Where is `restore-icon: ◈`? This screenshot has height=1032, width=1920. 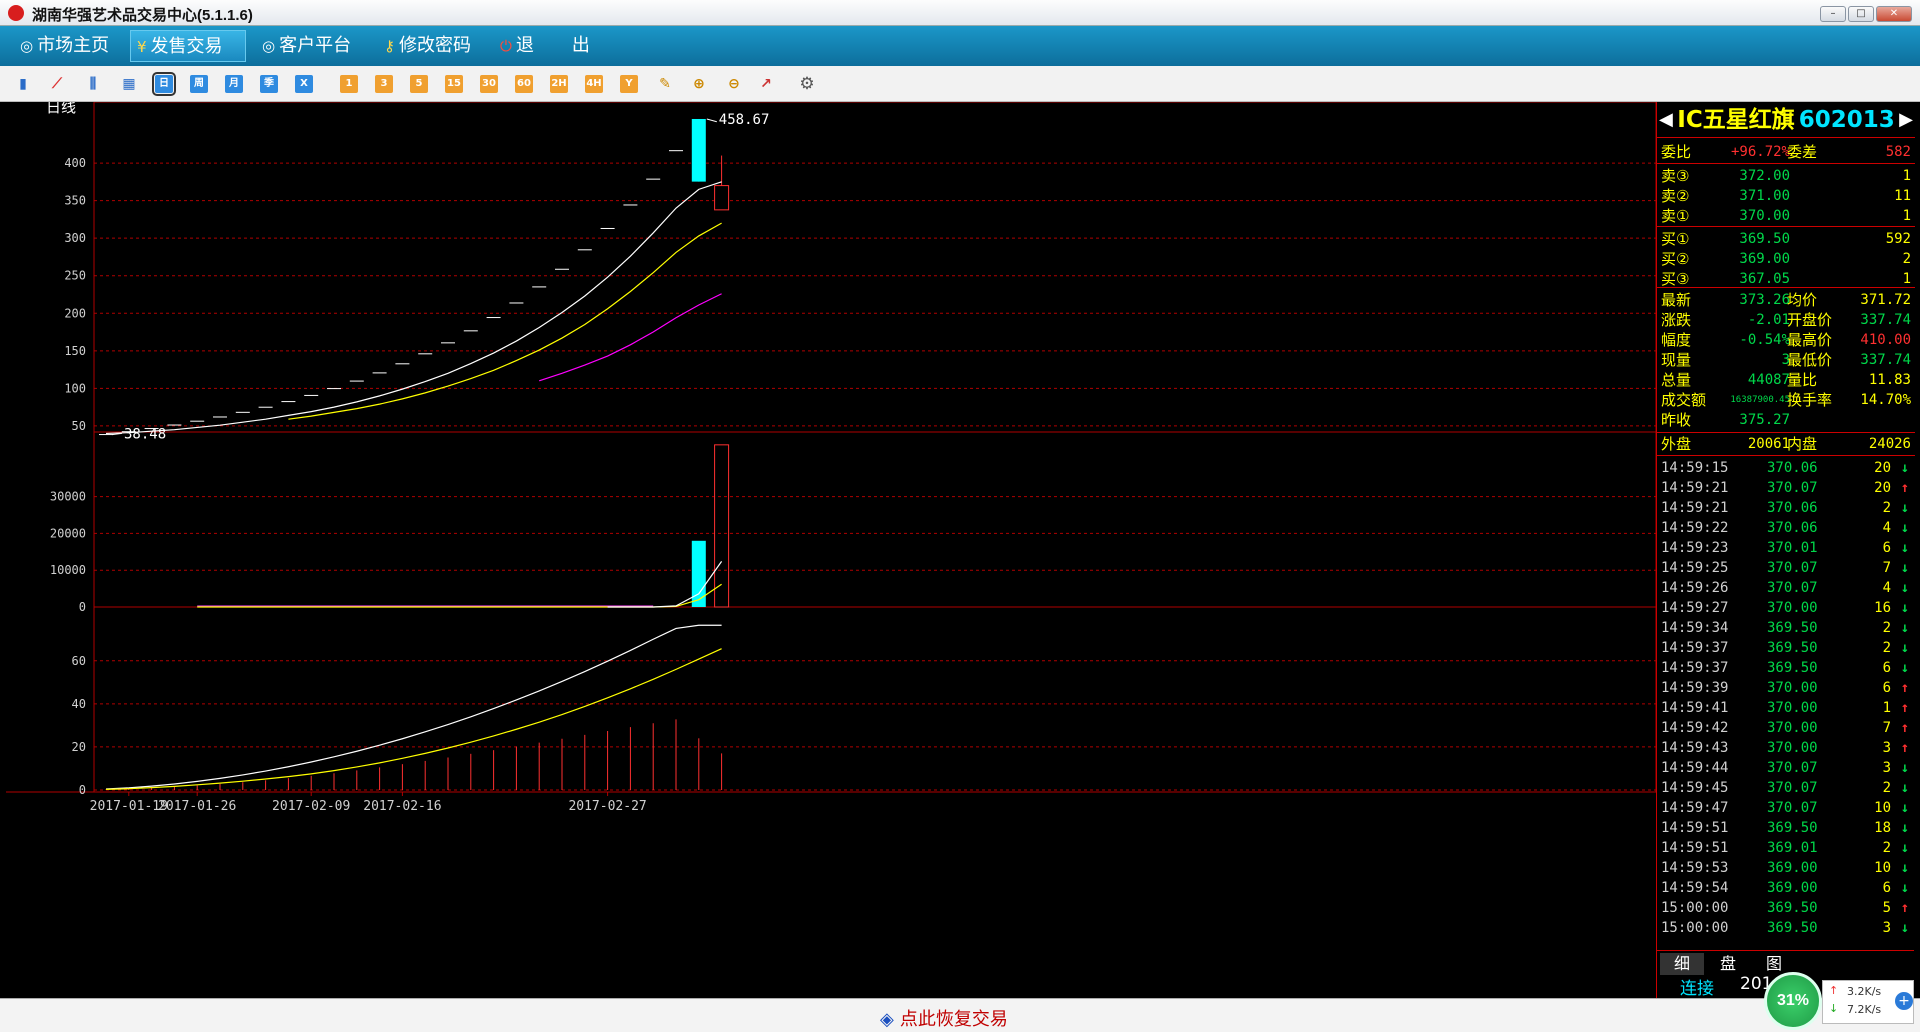
restore-icon: ◈ is located at coordinates (887, 1019).